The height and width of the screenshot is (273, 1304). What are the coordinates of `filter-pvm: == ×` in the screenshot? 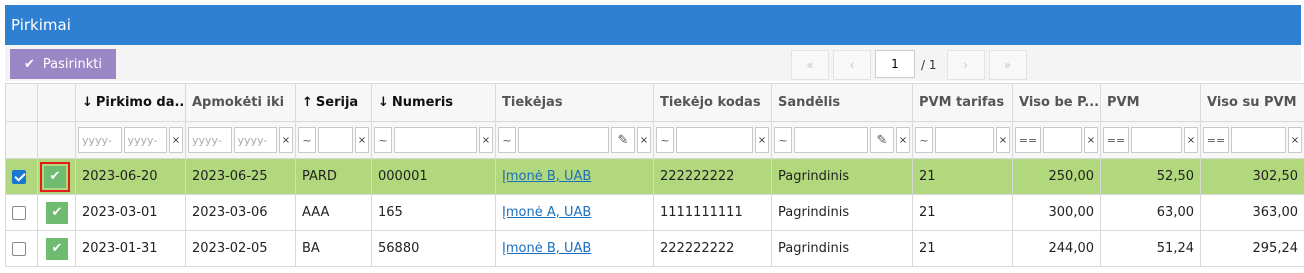 It's located at (1150, 140).